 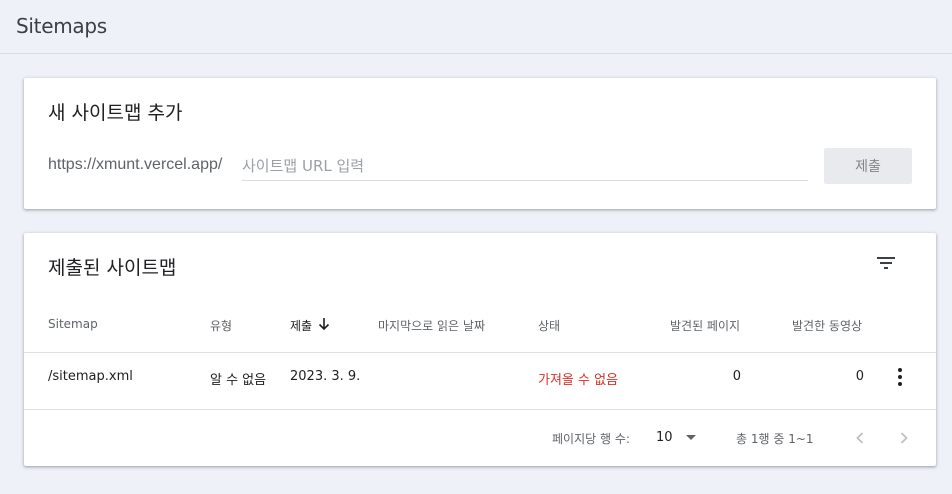 I want to click on row-type: 알 수 없음, so click(x=238, y=380).